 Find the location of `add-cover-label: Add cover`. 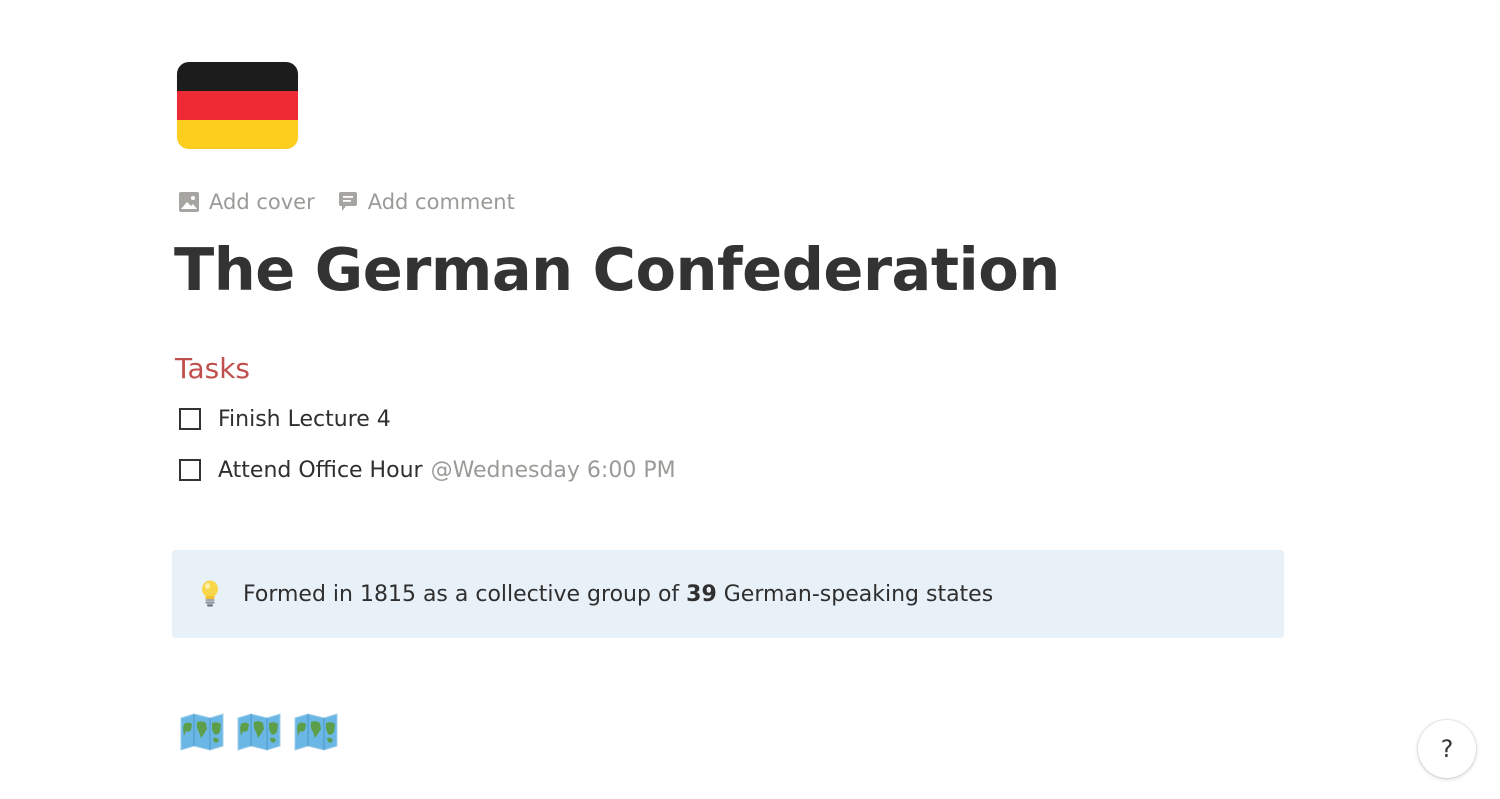

add-cover-label: Add cover is located at coordinates (262, 202).